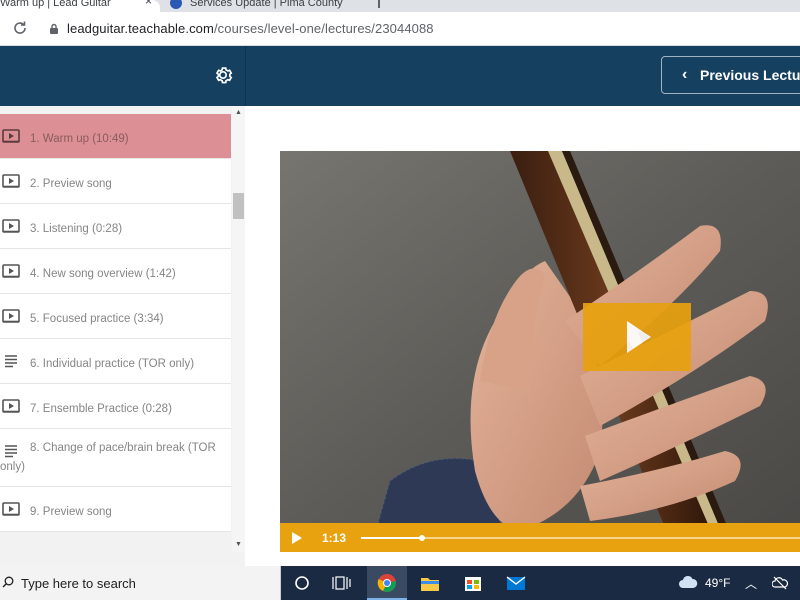  I want to click on lecture-title: 3. Listening (0:28), so click(76, 229).